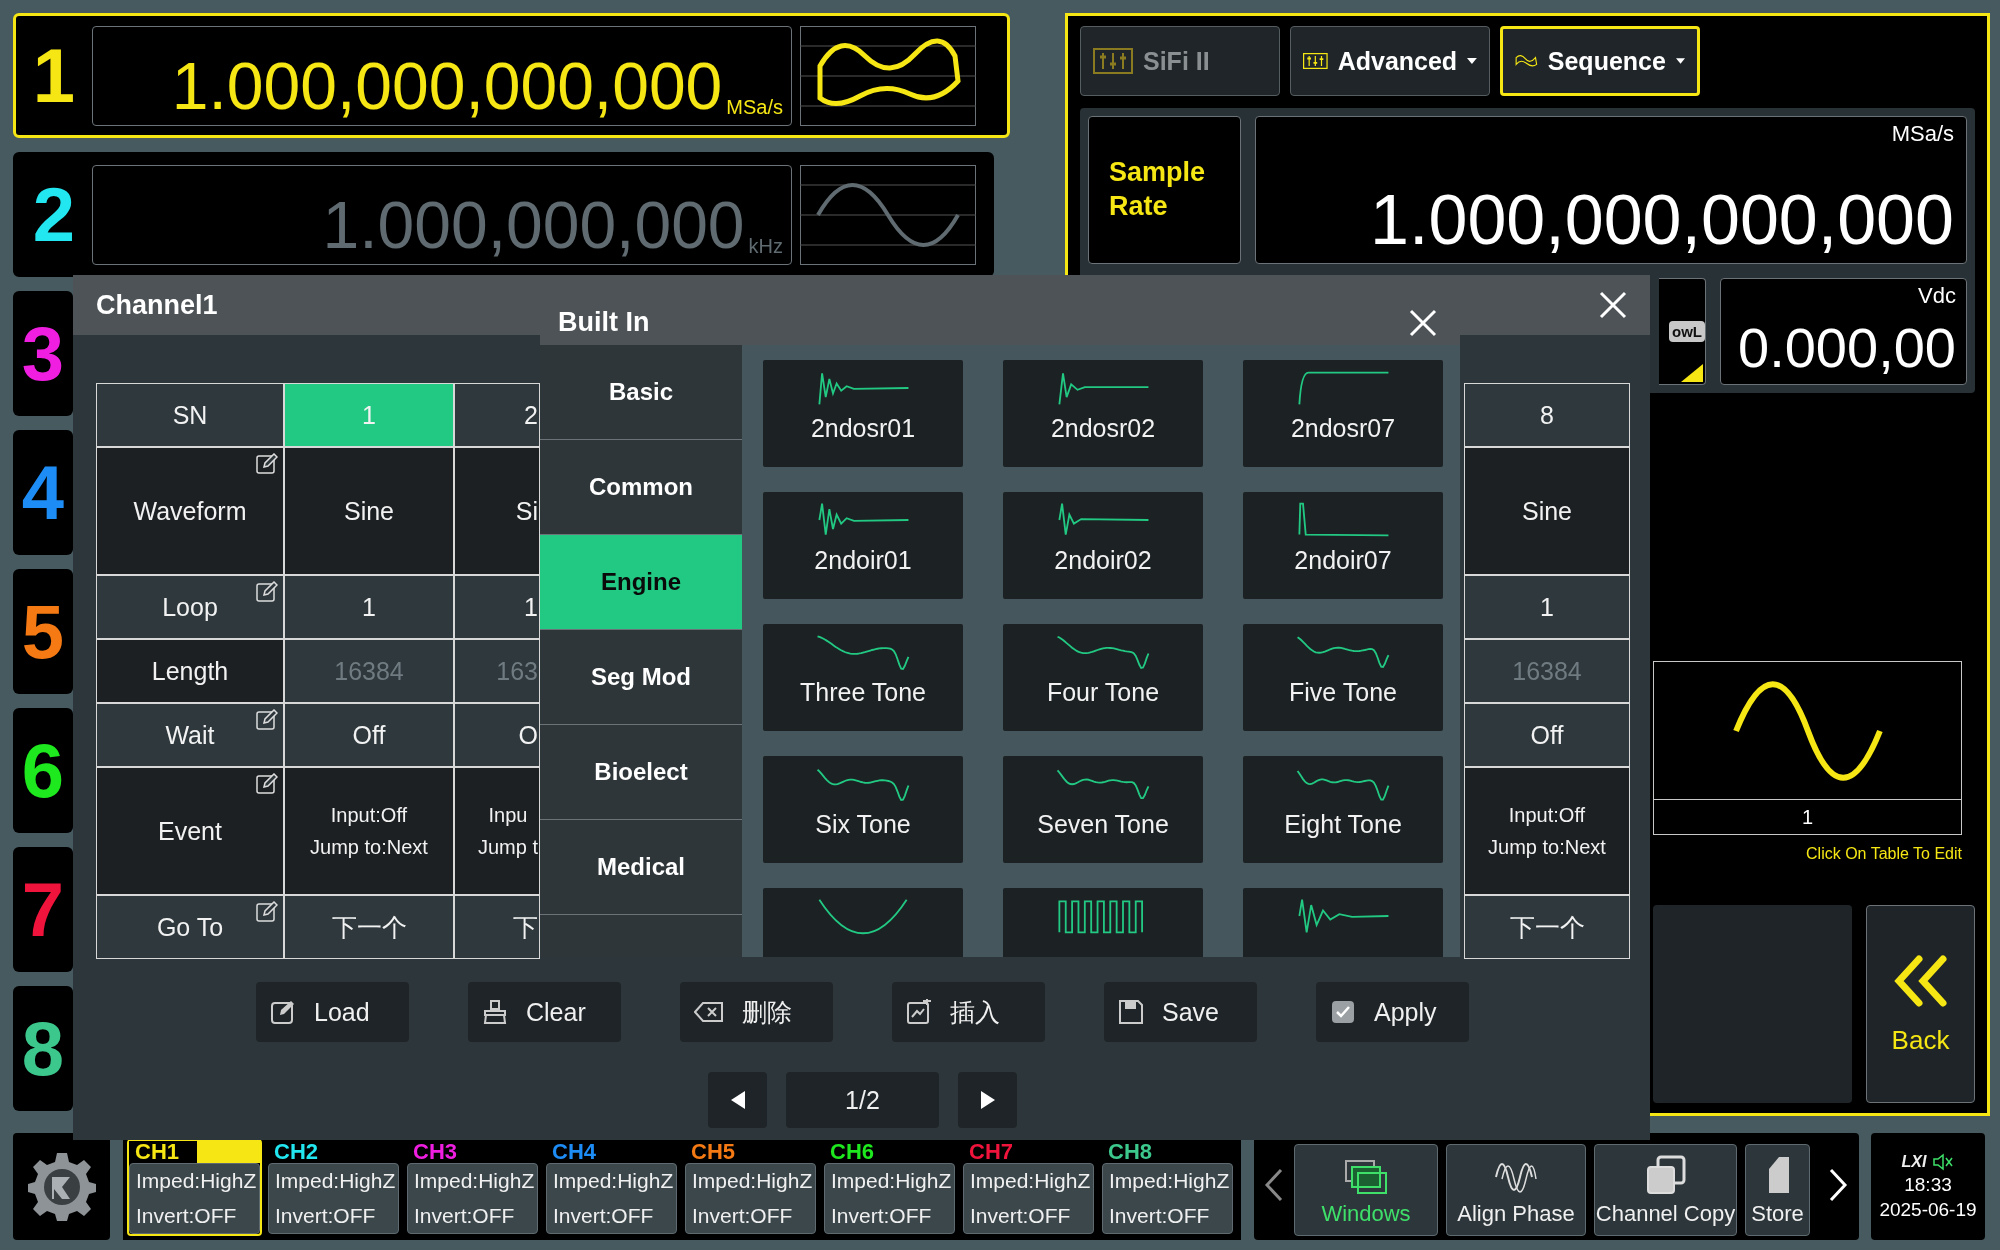  I want to click on channel-row: 2 1.000,000,000 kHz, so click(503, 214).